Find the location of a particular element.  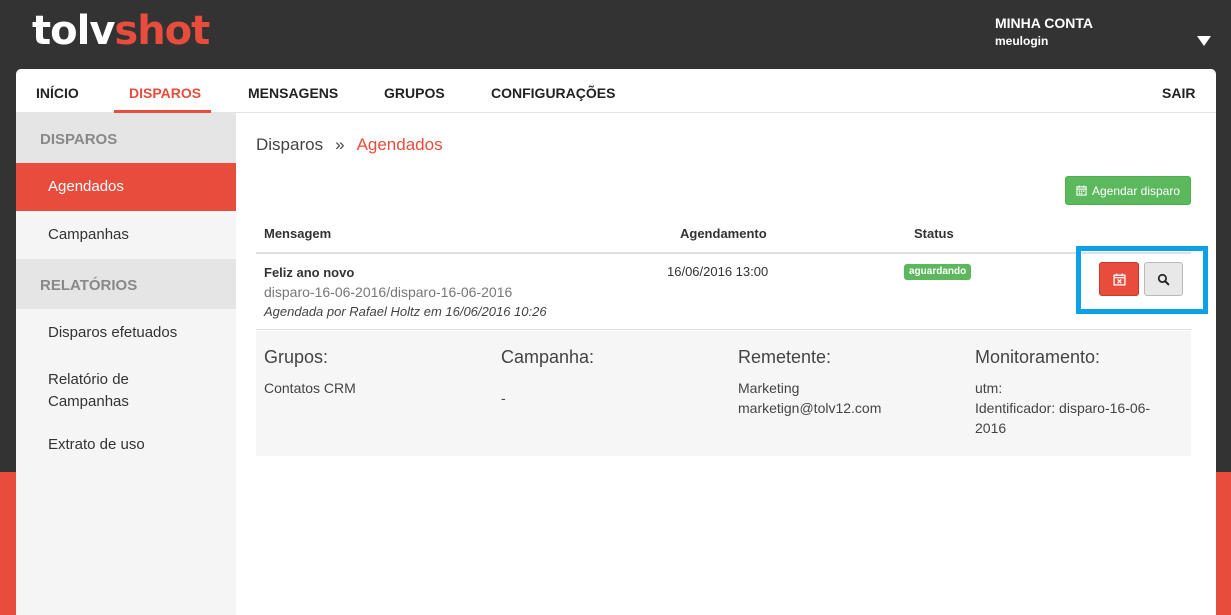

account-title: MINHA CONTA is located at coordinates (1044, 23).